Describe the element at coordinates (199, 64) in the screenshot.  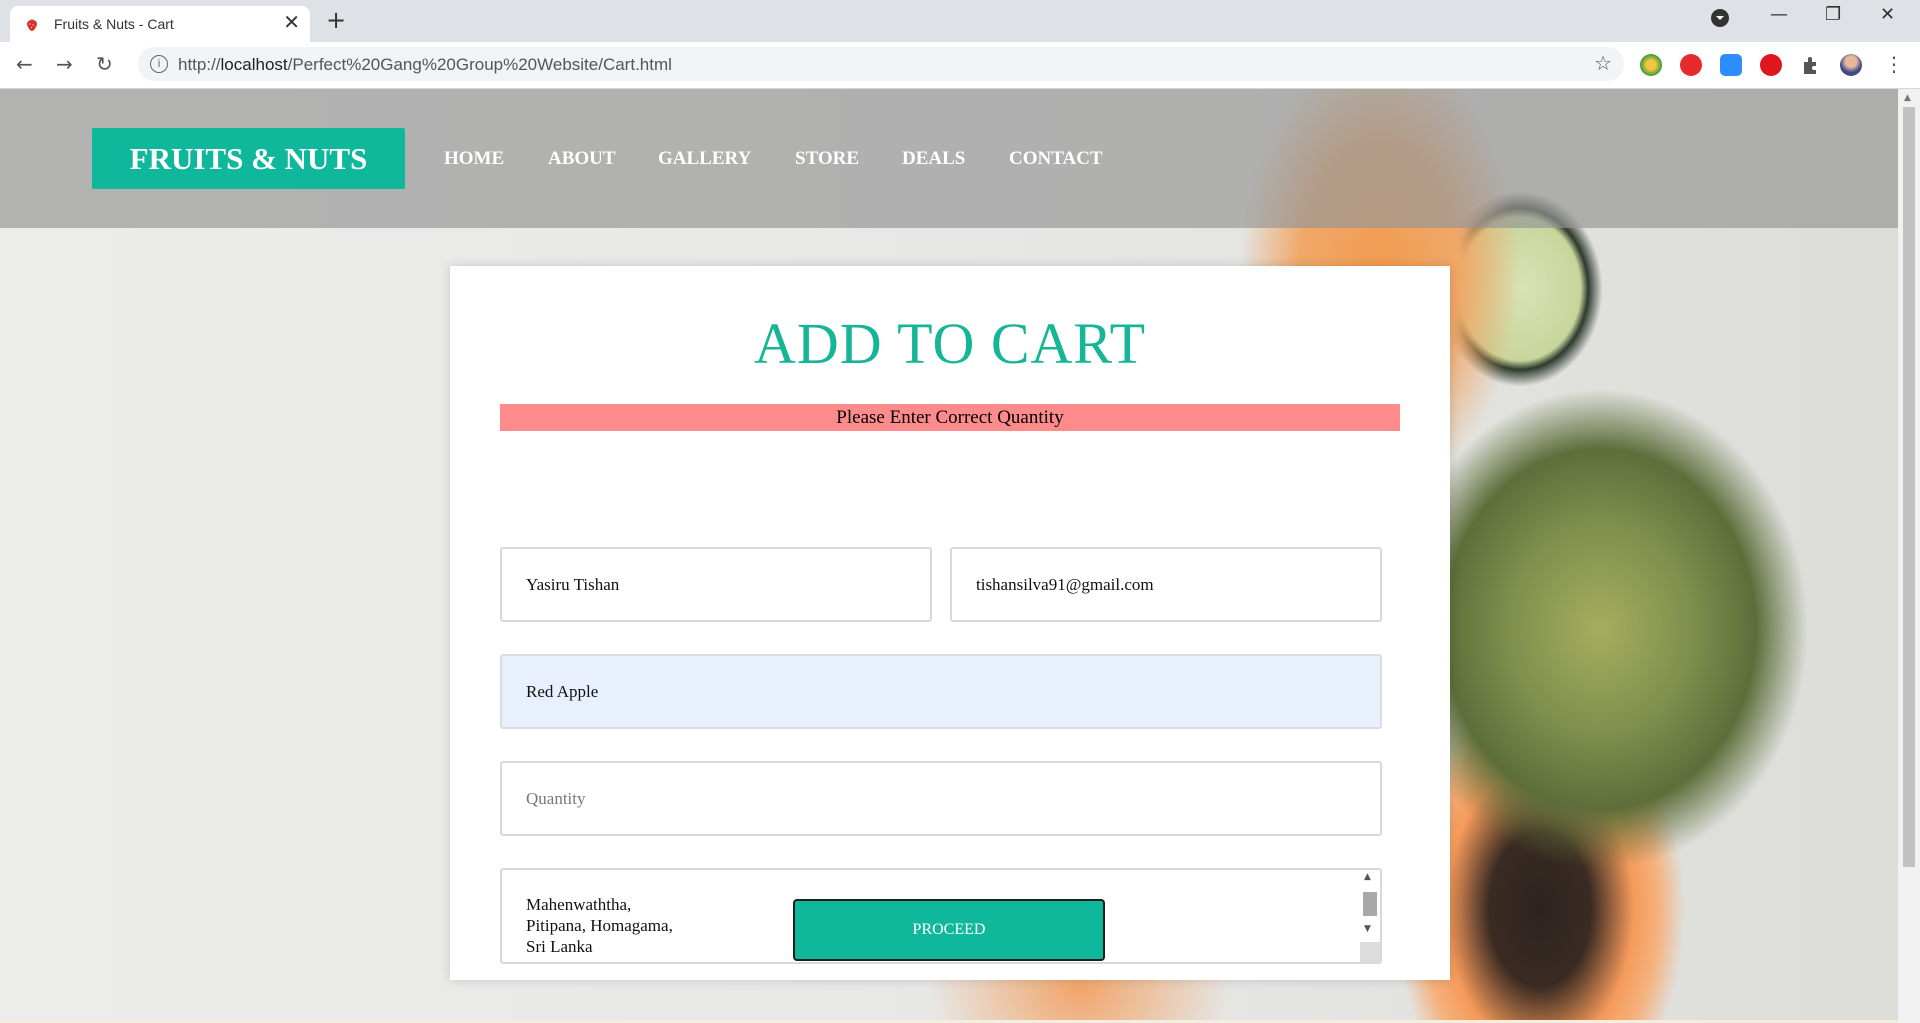
I see `url-prefix: http://` at that location.